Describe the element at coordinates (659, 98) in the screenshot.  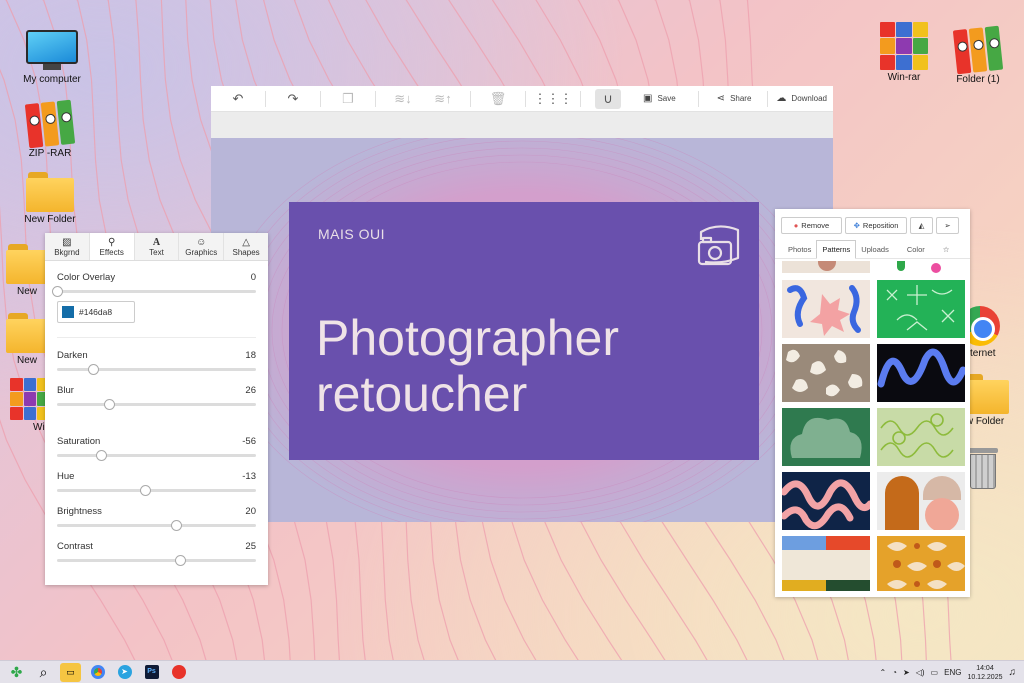
I see `save-button: ▣ Save` at that location.